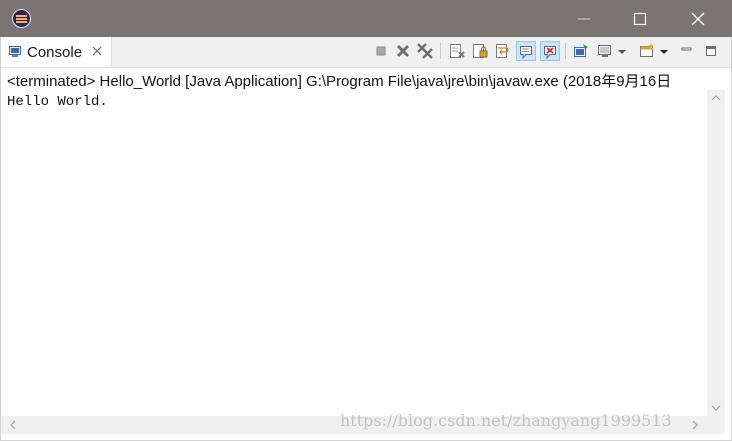 The width and height of the screenshot is (732, 441). I want to click on open-console-dropdown, so click(664, 51).